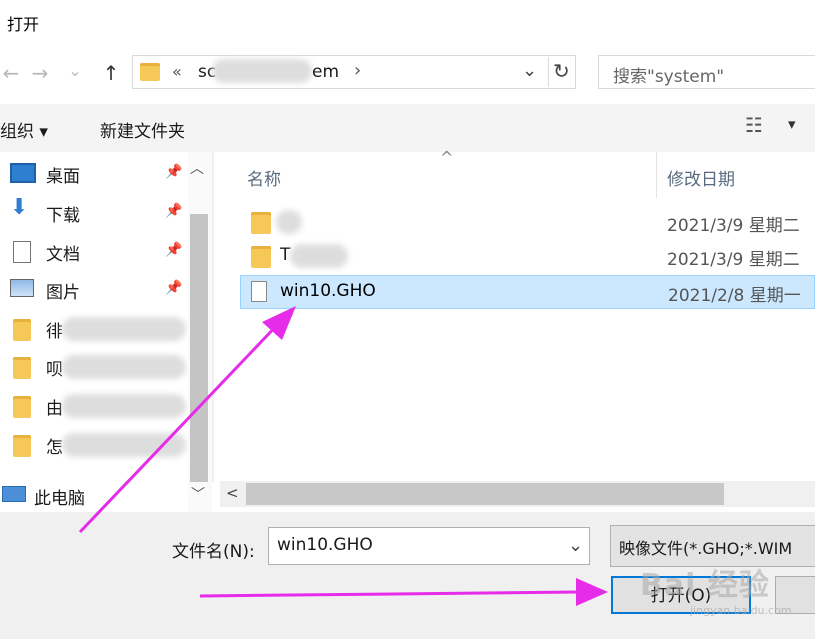 The height and width of the screenshot is (639, 815). Describe the element at coordinates (22, 252) in the screenshot. I see `document-icon` at that location.